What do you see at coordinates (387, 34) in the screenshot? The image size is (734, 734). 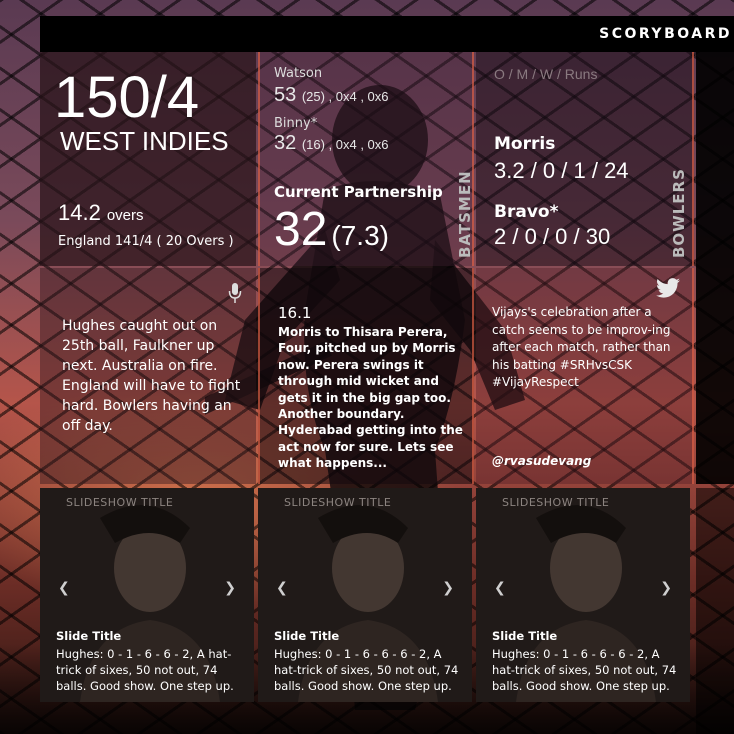 I see `top-bar: SCORYBOARD` at bounding box center [387, 34].